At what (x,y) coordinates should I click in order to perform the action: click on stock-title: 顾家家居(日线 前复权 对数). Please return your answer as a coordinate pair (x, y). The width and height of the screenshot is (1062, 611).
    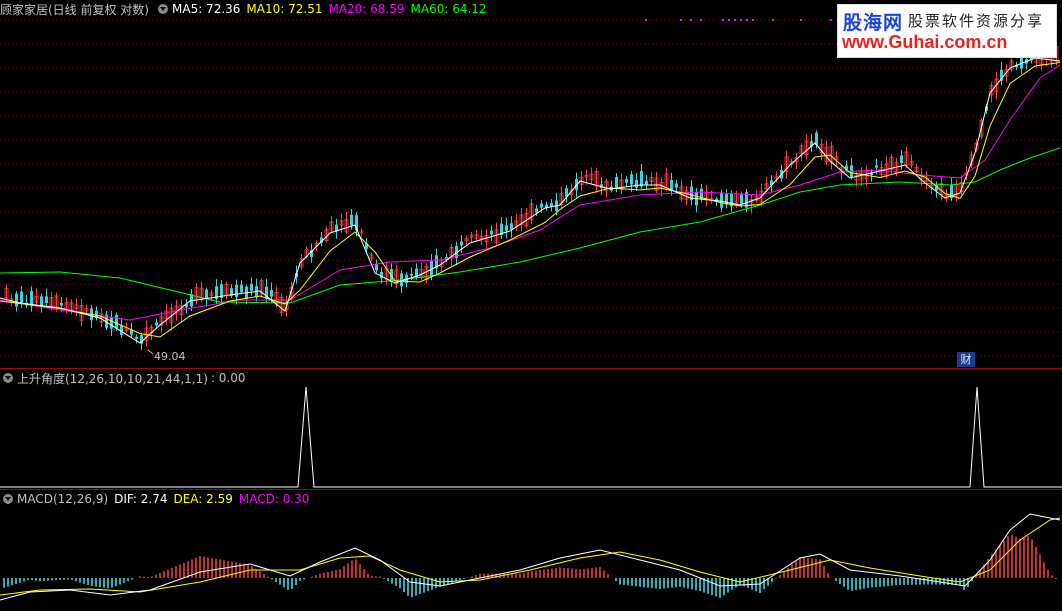
    Looking at the image, I should click on (74, 9).